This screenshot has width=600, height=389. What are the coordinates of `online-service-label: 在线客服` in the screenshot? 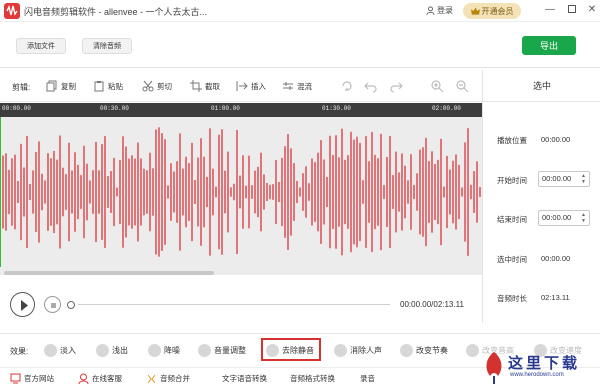 It's located at (107, 378).